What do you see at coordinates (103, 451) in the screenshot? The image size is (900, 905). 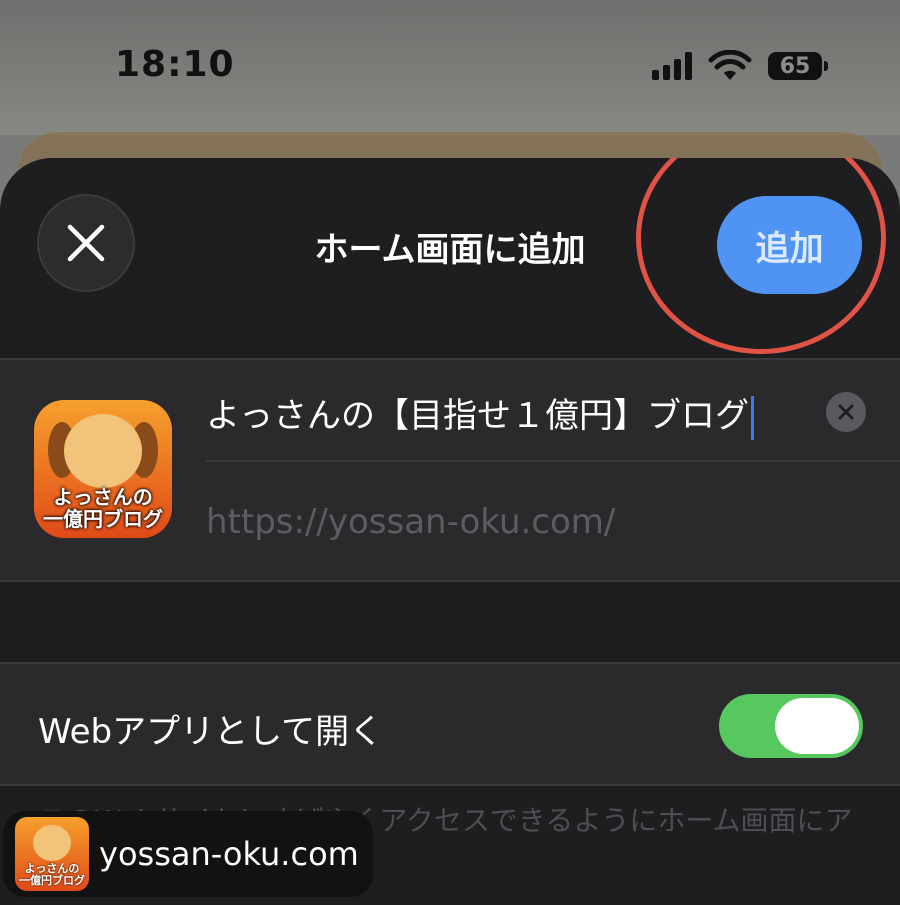 I see `dog-mascot-icon` at bounding box center [103, 451].